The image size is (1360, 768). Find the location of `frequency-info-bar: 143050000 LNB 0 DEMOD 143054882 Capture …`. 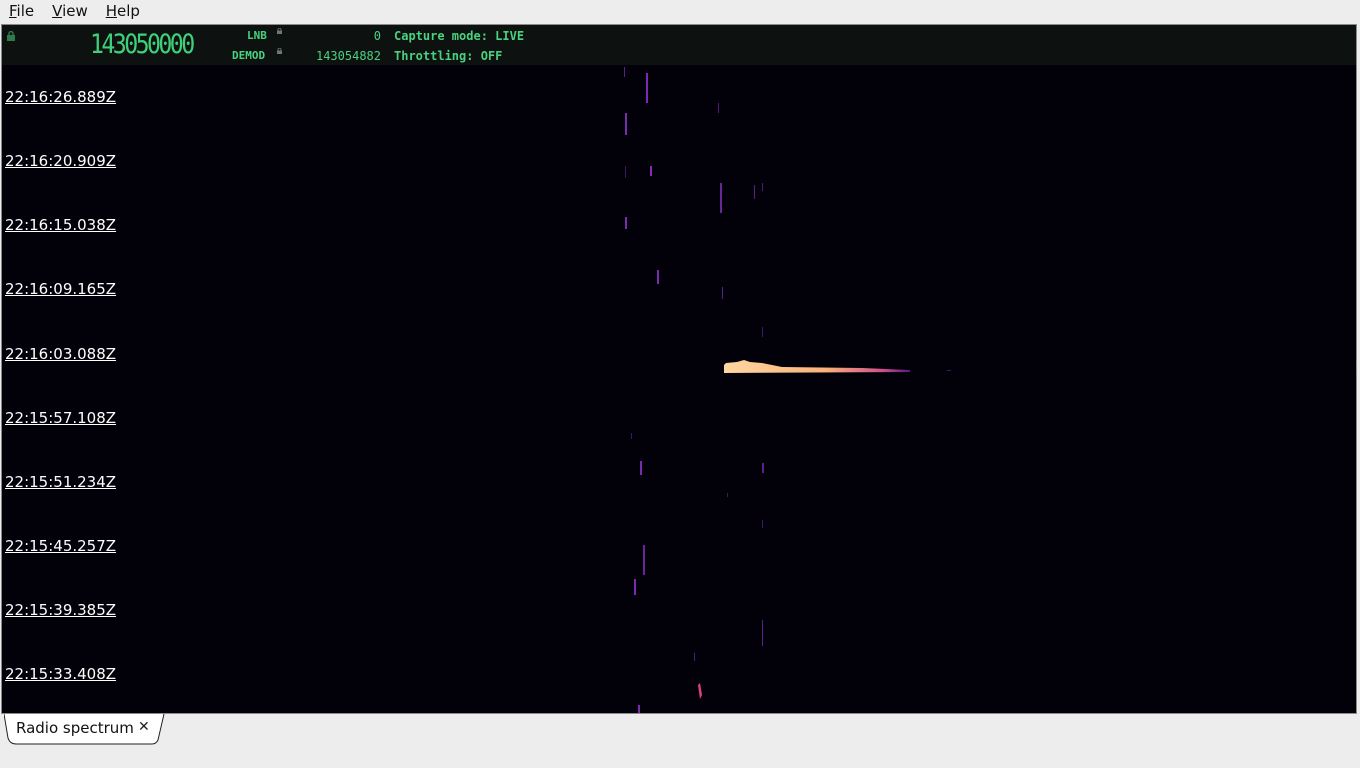

frequency-info-bar: 143050000 LNB 0 DEMOD 143054882 Capture … is located at coordinates (679, 45).